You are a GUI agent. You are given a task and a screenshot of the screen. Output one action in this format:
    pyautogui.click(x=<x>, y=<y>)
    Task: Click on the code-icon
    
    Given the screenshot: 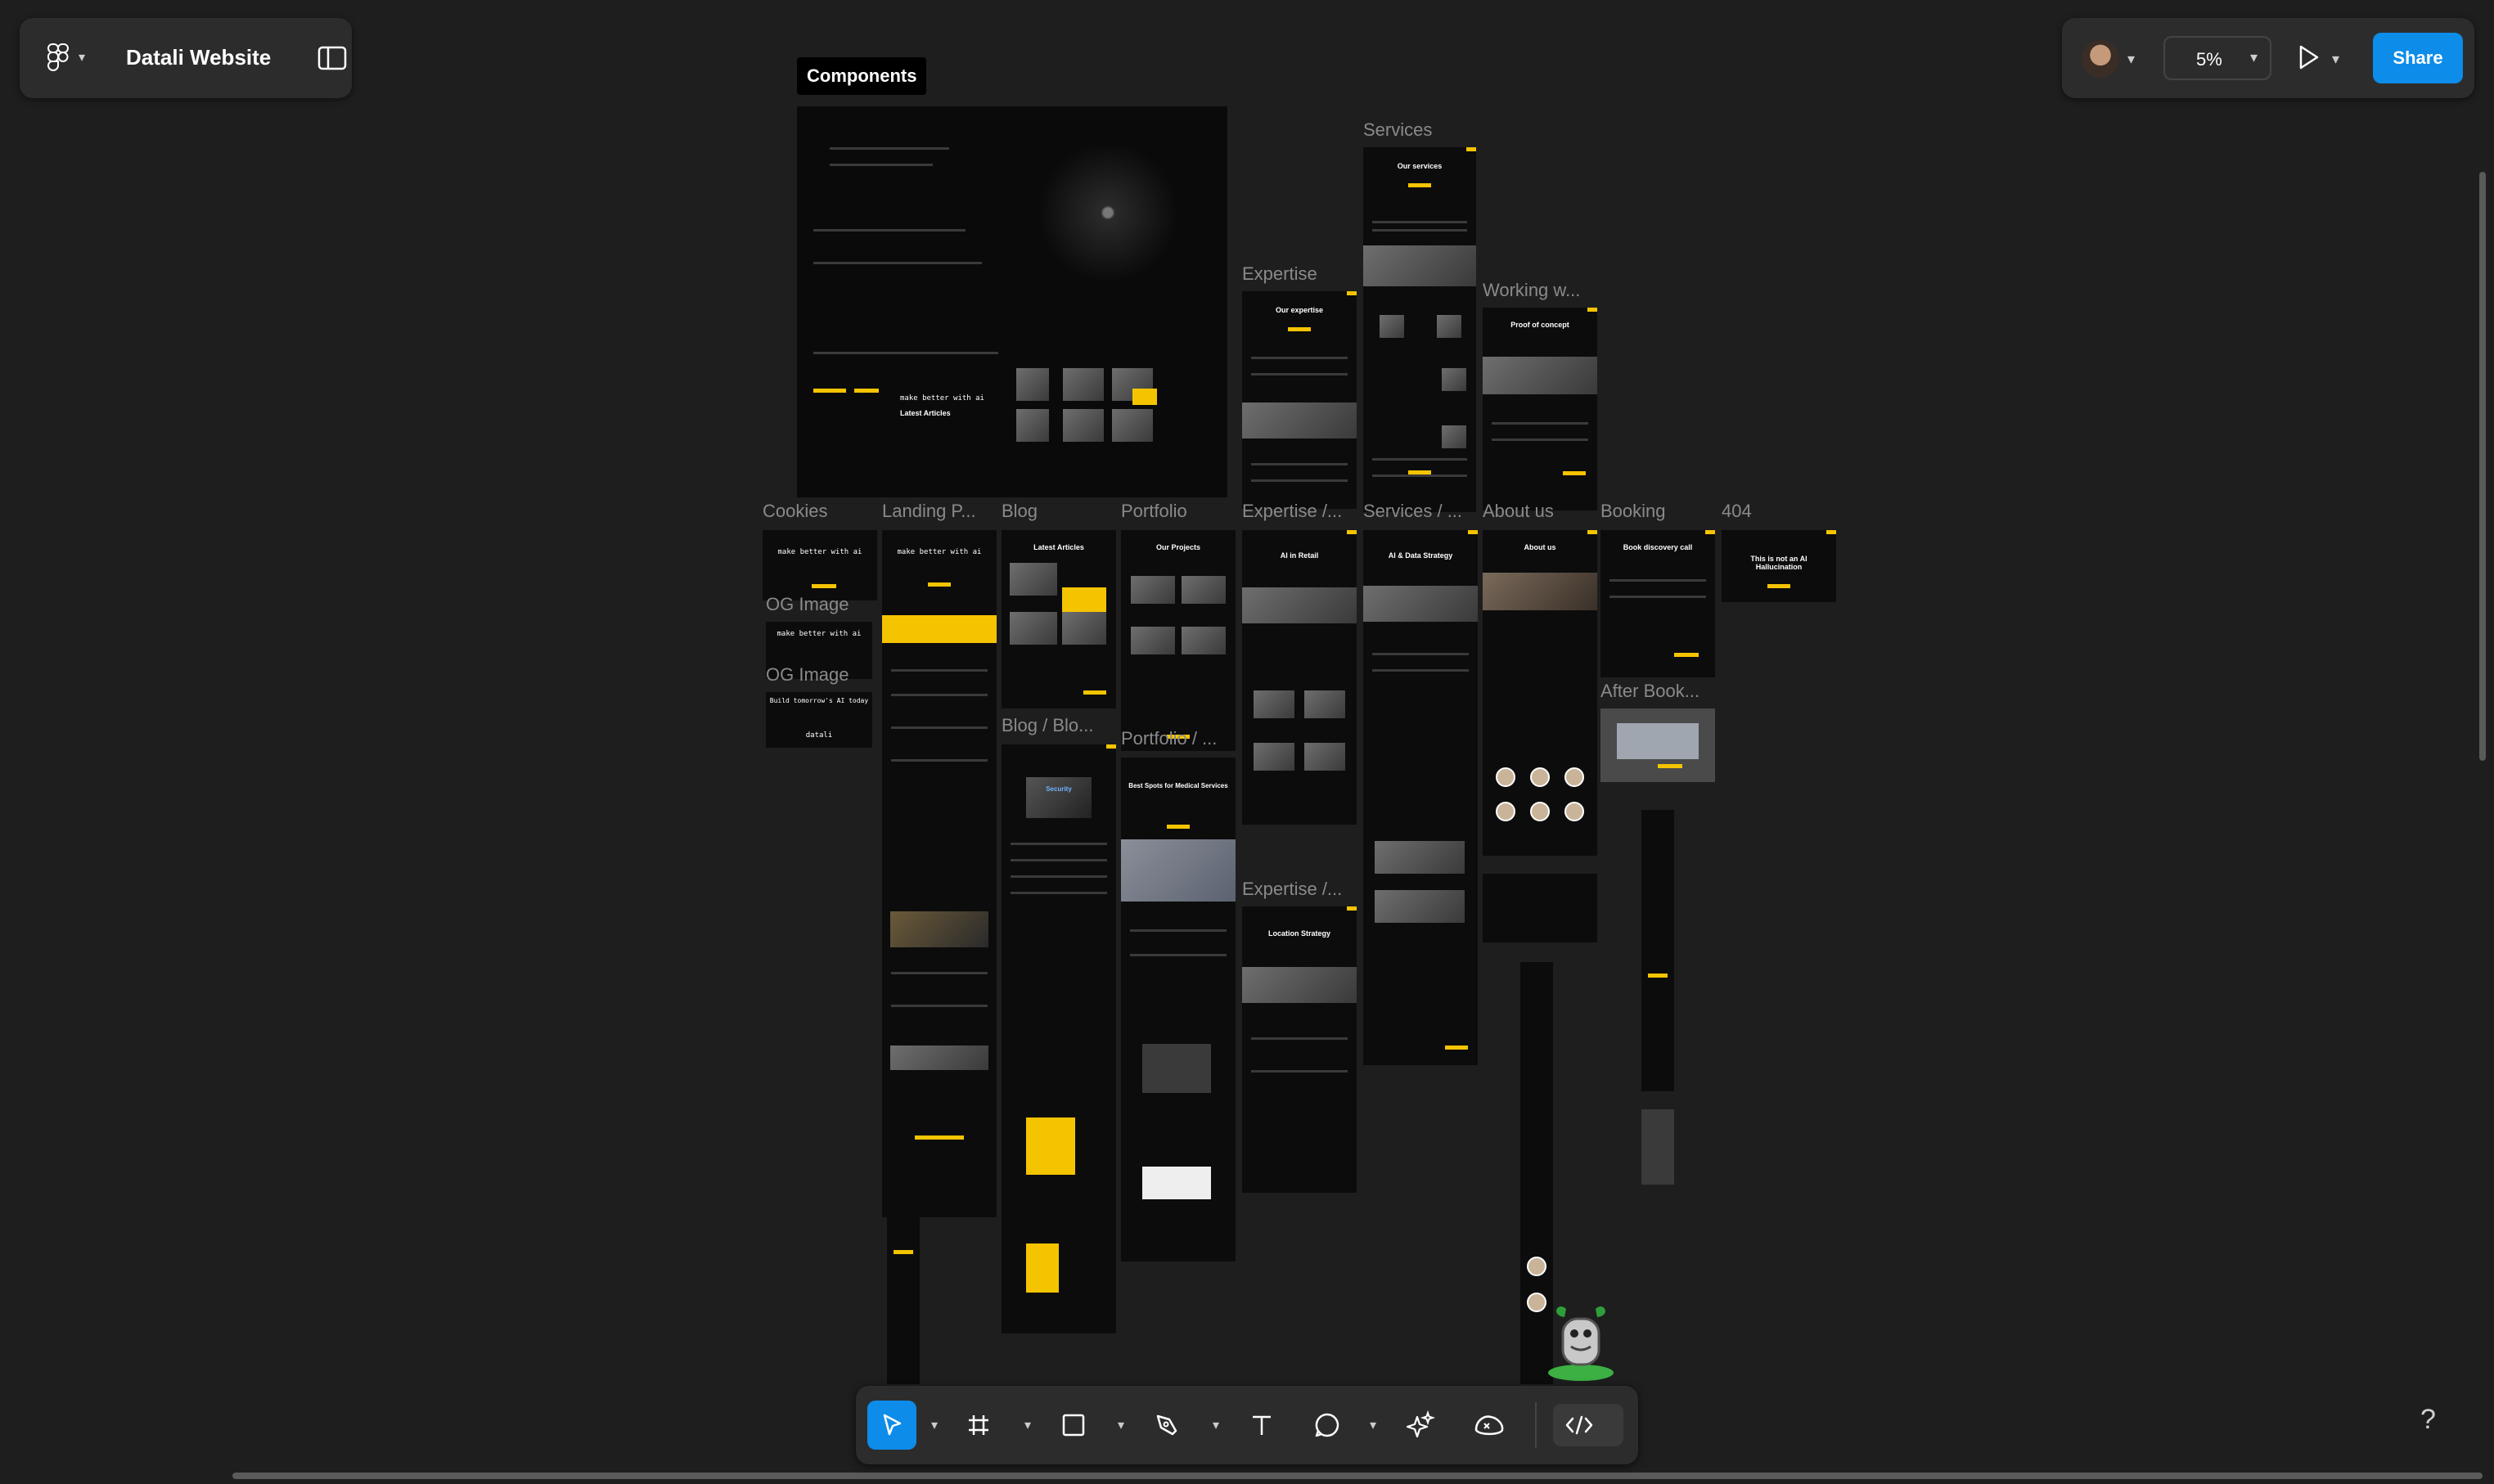 What is the action you would take?
    pyautogui.click(x=1579, y=1425)
    